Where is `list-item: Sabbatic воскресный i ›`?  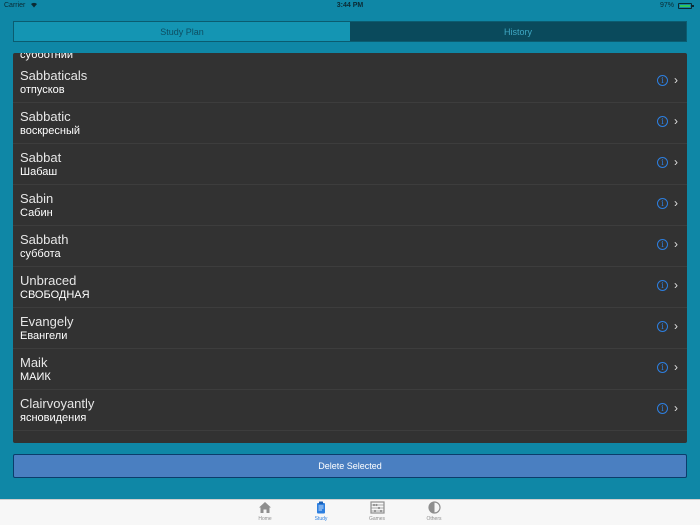
list-item: Sabbatic воскресный i › is located at coordinates (350, 123).